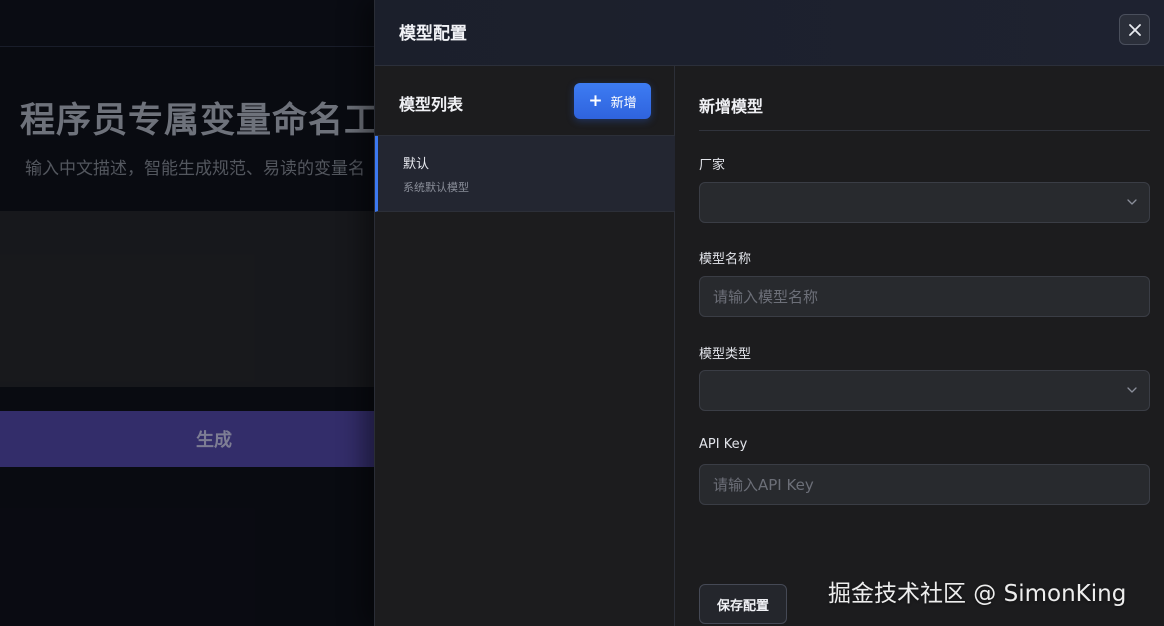  What do you see at coordinates (416, 164) in the screenshot?
I see `model-item-name: 默认` at bounding box center [416, 164].